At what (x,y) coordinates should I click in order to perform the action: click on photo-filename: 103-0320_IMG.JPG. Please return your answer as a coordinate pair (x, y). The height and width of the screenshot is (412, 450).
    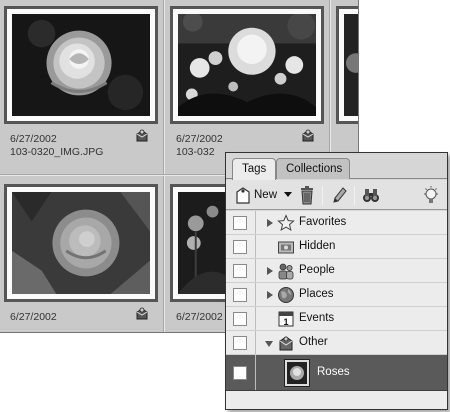
    Looking at the image, I should click on (57, 152).